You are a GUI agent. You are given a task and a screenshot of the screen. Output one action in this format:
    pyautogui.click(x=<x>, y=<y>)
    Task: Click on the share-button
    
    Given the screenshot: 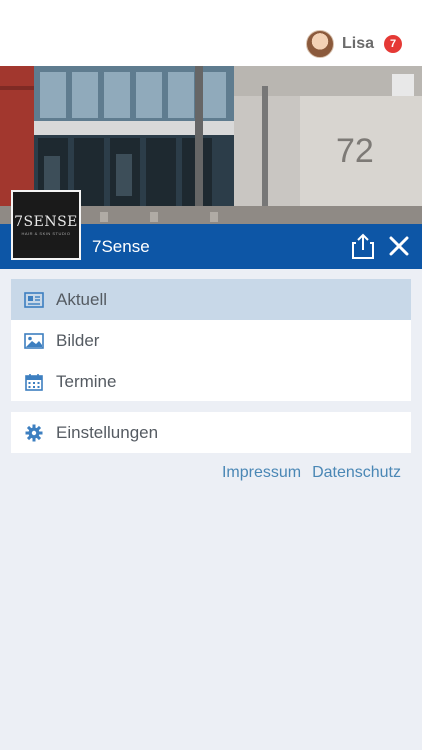 What is the action you would take?
    pyautogui.click(x=363, y=246)
    